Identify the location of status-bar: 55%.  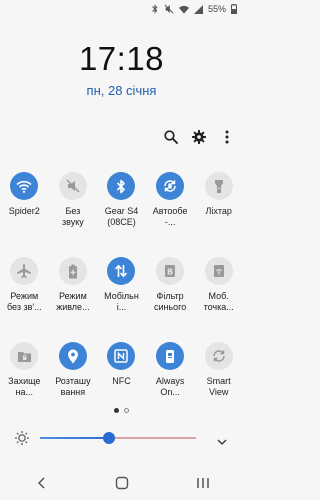
(194, 9).